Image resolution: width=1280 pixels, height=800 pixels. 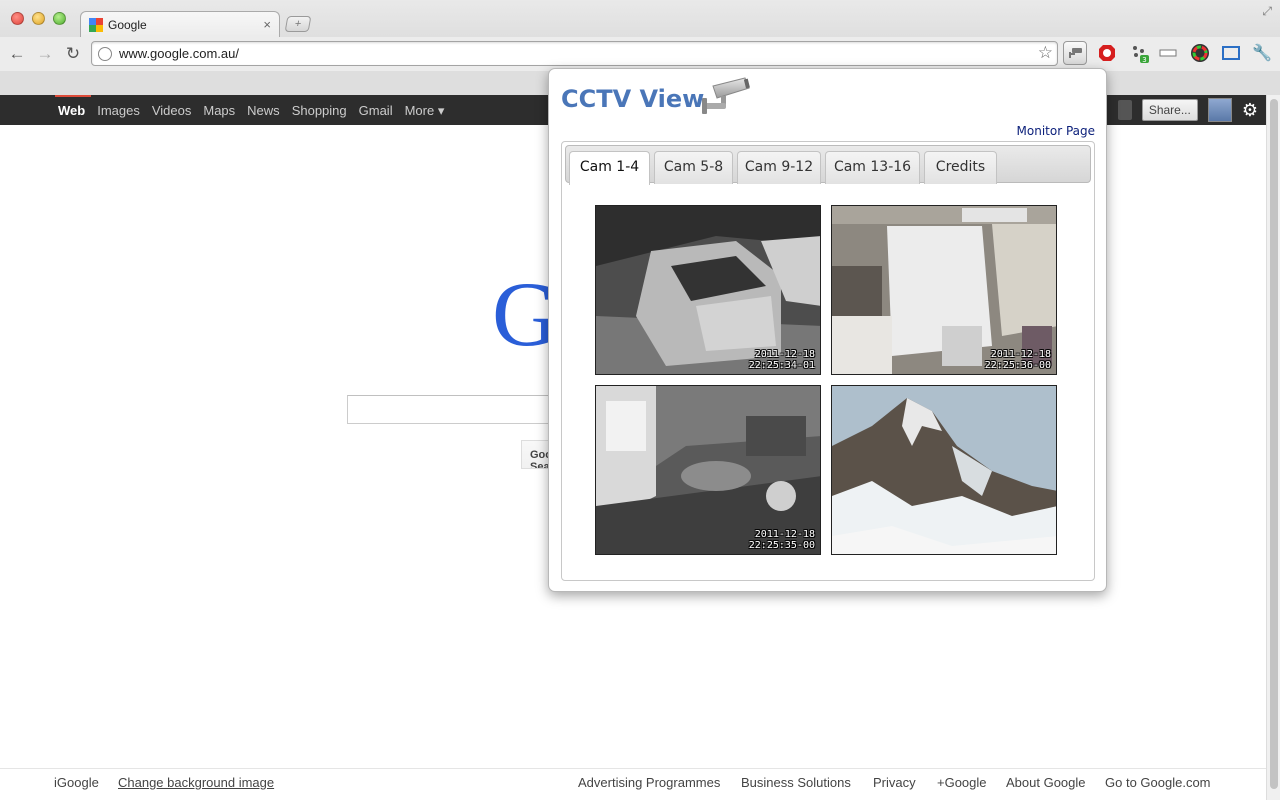 What do you see at coordinates (1250, 110) in the screenshot?
I see `gear-icon: ⚙` at bounding box center [1250, 110].